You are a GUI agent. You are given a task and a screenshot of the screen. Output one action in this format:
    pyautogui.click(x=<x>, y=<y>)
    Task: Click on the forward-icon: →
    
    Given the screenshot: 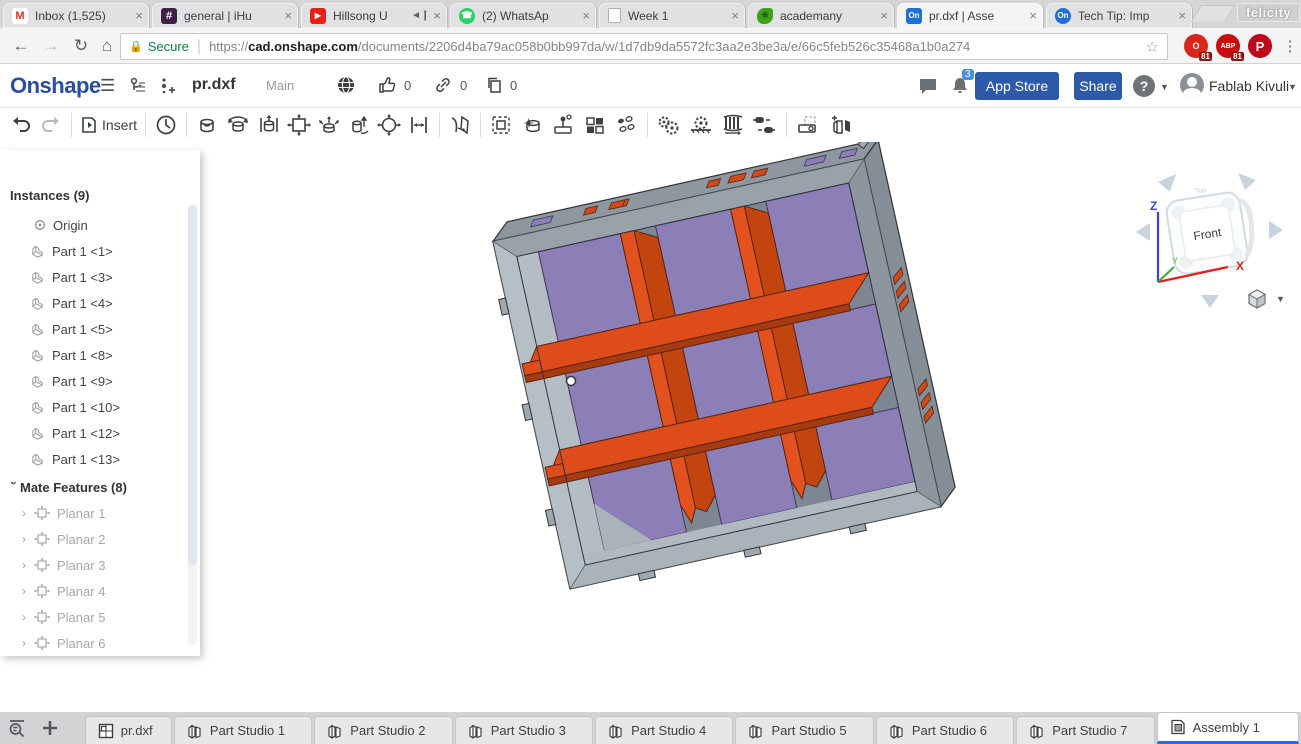 What is the action you would take?
    pyautogui.click(x=51, y=46)
    